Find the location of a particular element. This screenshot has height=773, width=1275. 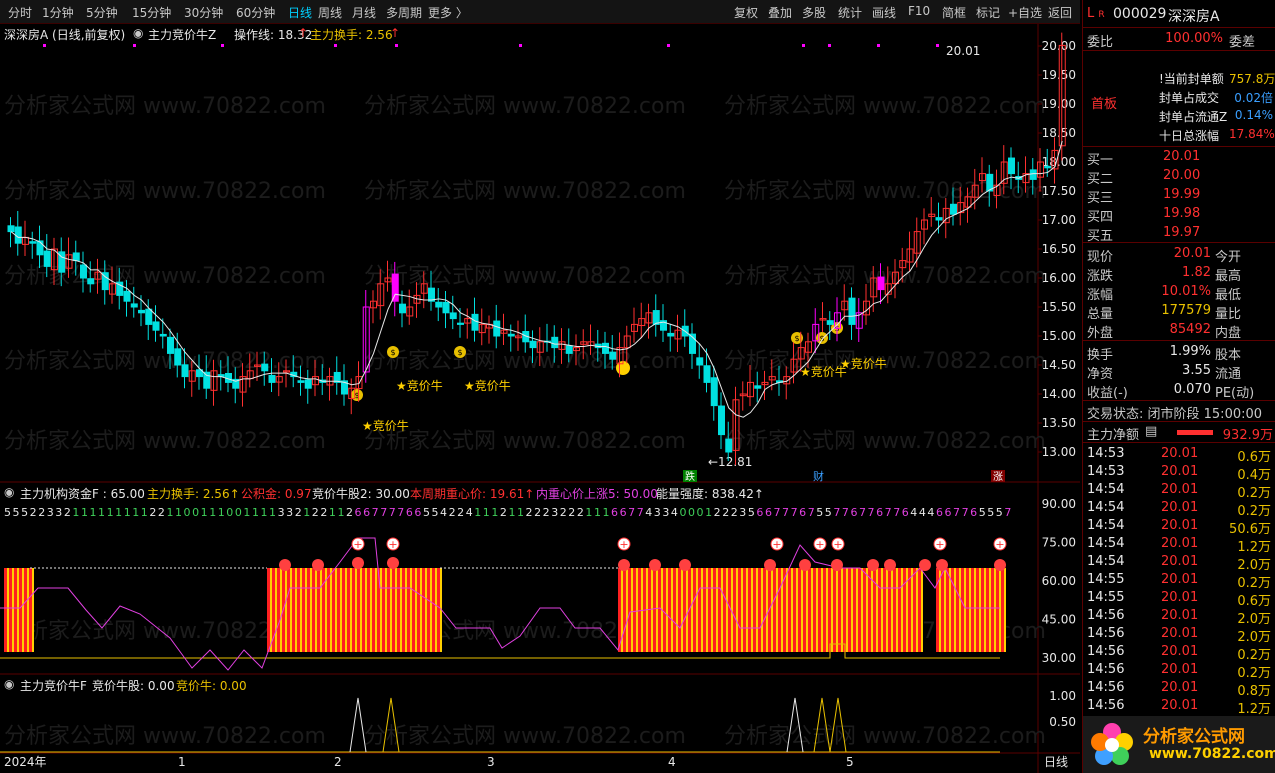

tool-add-watchlist-button: +自选 is located at coordinates (1025, 12).